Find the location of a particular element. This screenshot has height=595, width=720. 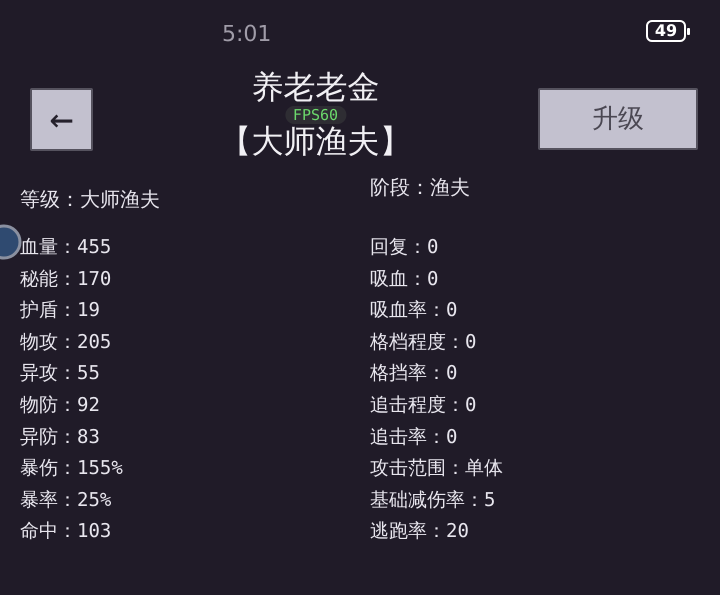

stat-text: 暴伤：155% is located at coordinates (72, 469).